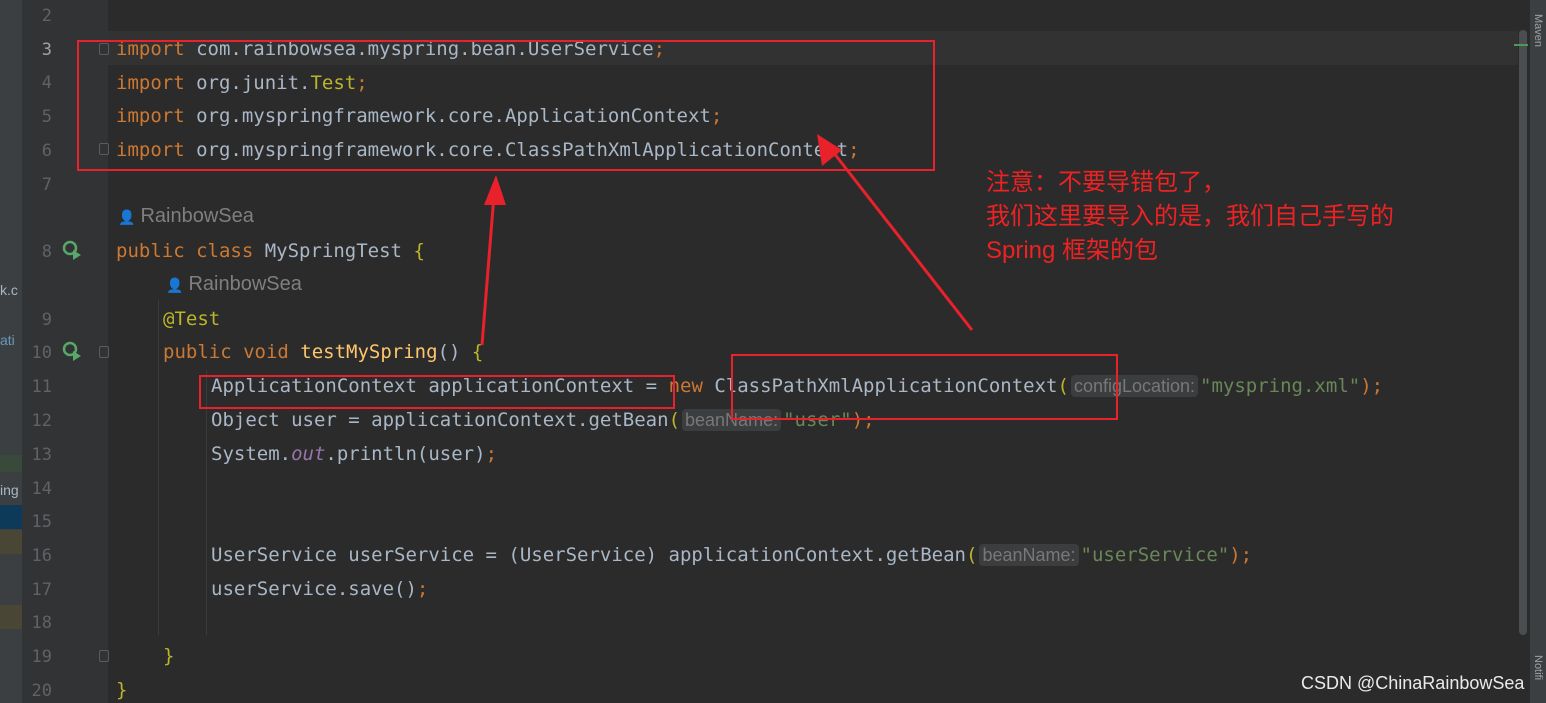 This screenshot has height=703, width=1546. Describe the element at coordinates (1190, 216) in the screenshot. I see `annotation-note: 注意：不要导错包了， 我们这里要导入的是，我们自己手写的 Spring 框架的包` at that location.